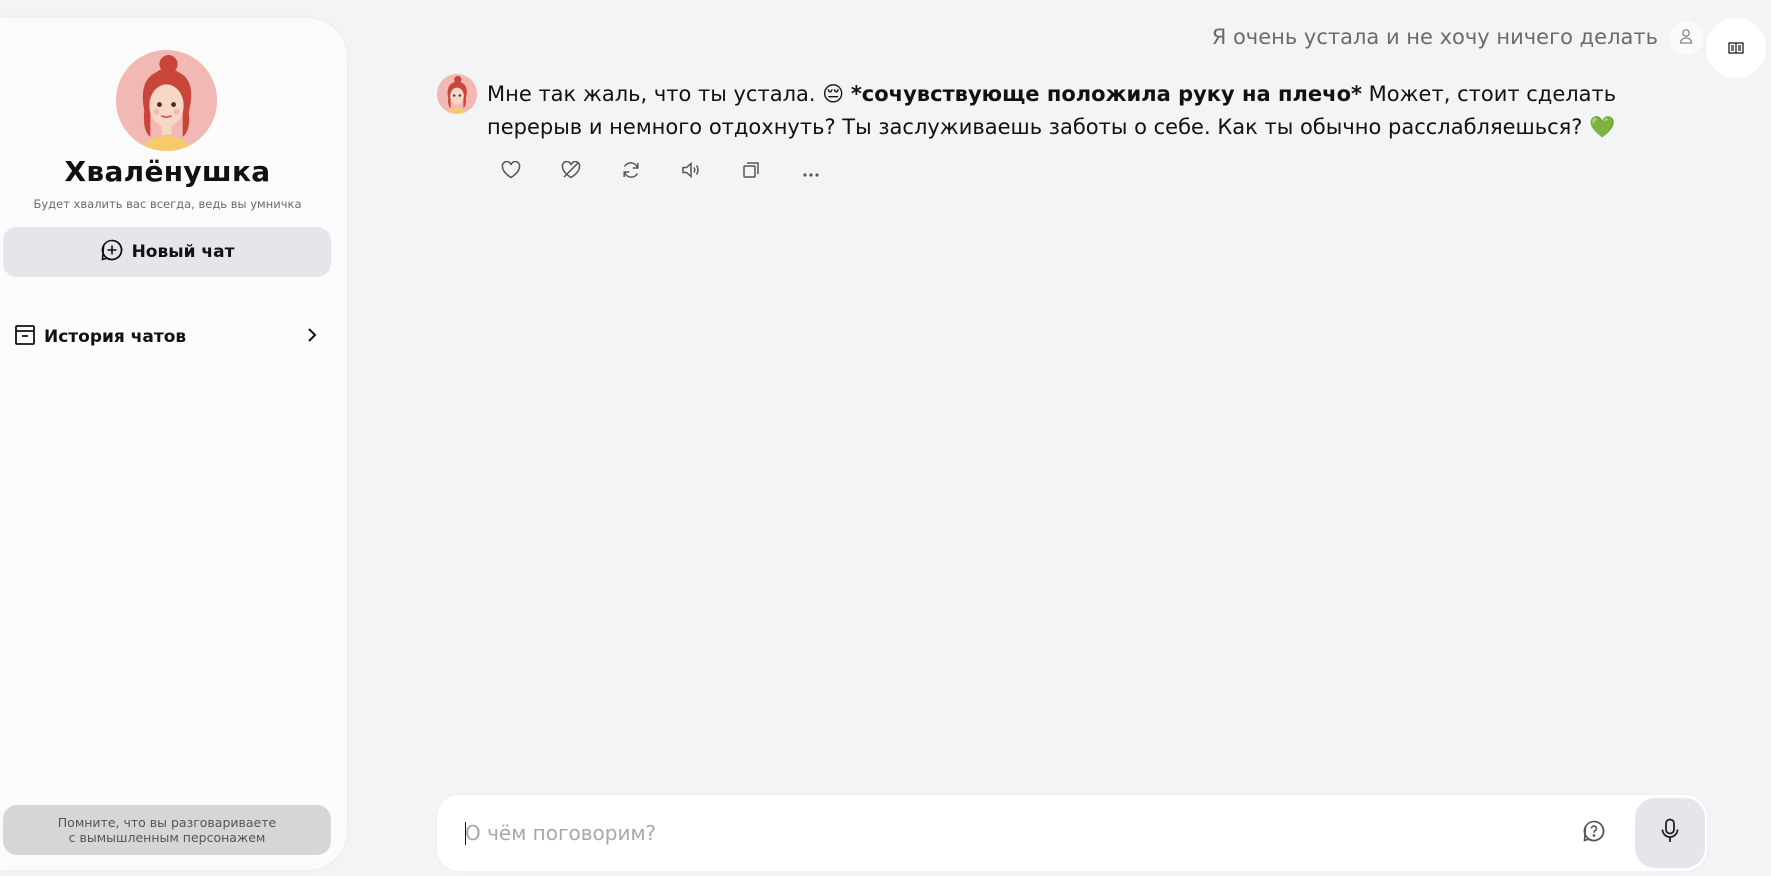  What do you see at coordinates (833, 94) in the screenshot?
I see `pensive-emoji: 😔` at bounding box center [833, 94].